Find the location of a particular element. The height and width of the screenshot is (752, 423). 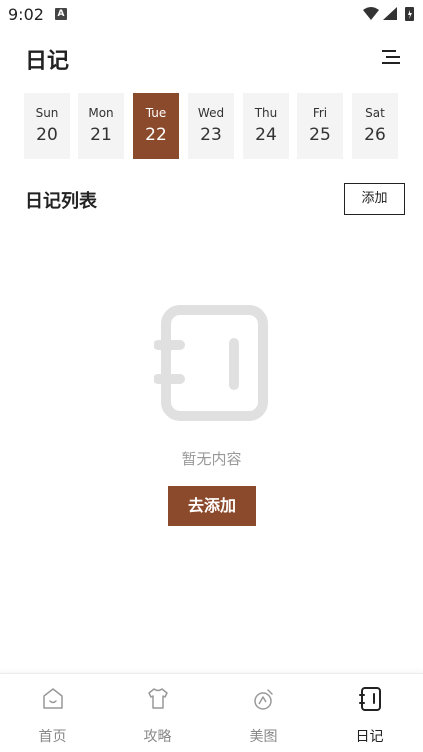

day-number: 25 is located at coordinates (320, 135).